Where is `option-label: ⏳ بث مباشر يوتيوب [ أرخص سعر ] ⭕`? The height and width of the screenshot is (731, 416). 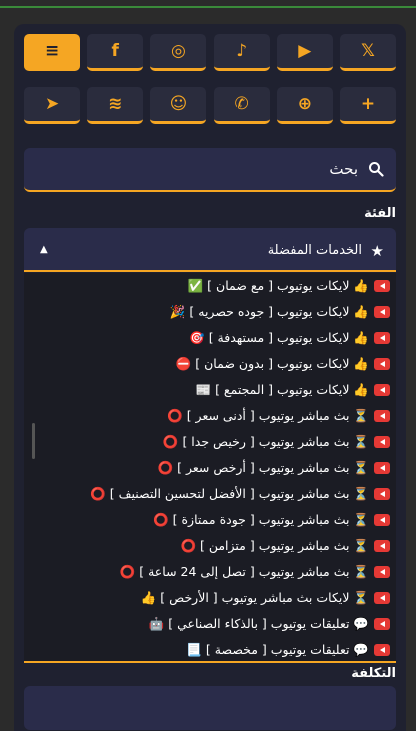 option-label: ⏳ بث مباشر يوتيوب [ أرخص سعر ] ⭕ is located at coordinates (263, 467).